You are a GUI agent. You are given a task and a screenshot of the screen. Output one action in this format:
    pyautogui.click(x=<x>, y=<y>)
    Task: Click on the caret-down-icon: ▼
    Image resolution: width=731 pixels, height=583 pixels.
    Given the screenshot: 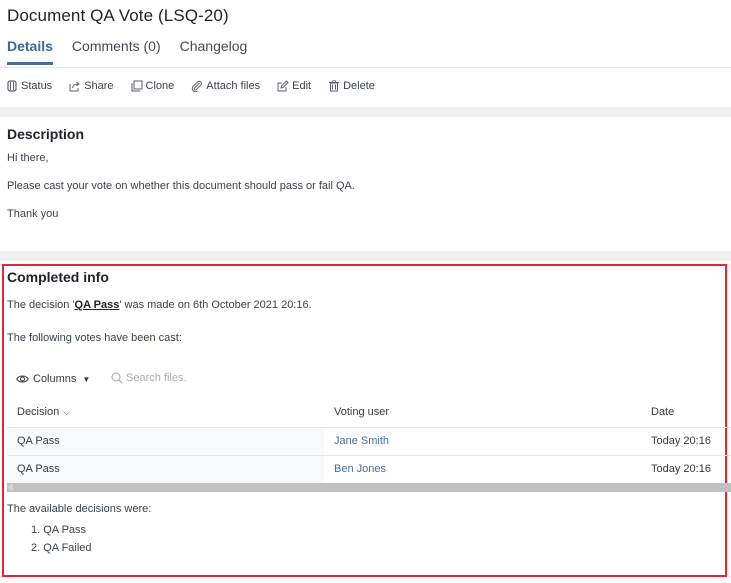 What is the action you would take?
    pyautogui.click(x=86, y=379)
    